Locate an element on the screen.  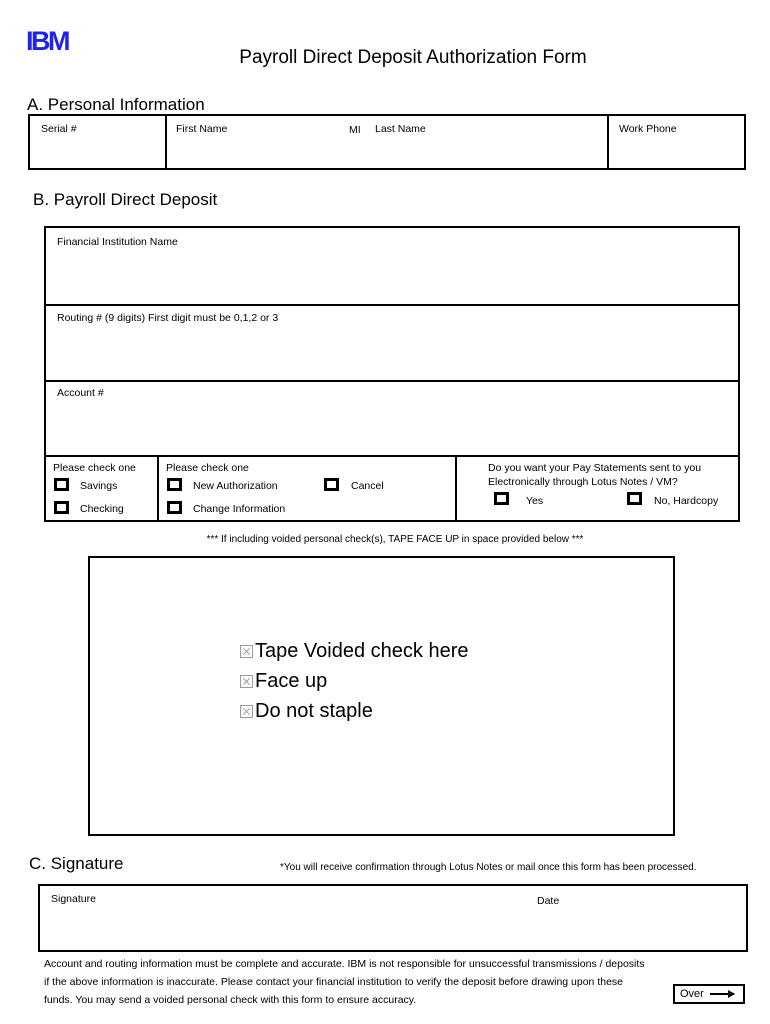
checkbox-new-authorization is located at coordinates (174, 484).